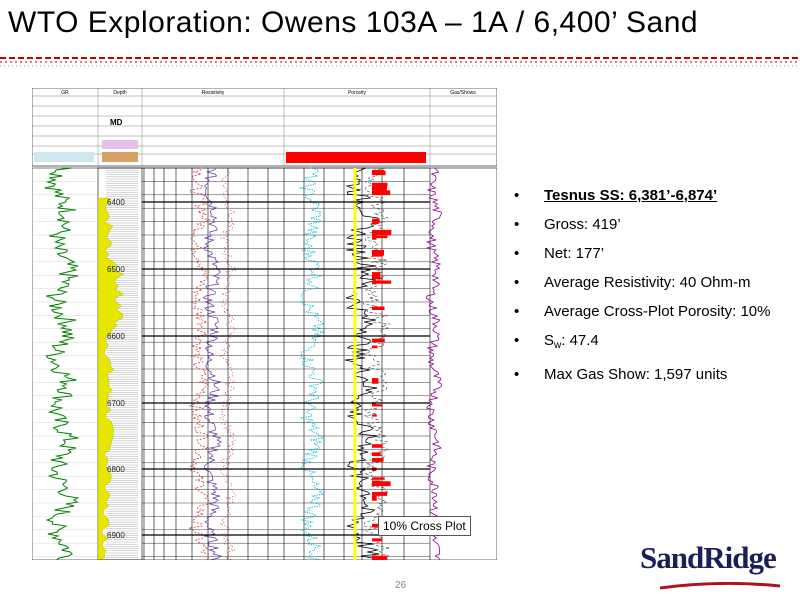 Image resolution: width=800 pixels, height=600 pixels. Describe the element at coordinates (116, 269) in the screenshot. I see `depth-label: 6500` at that location.